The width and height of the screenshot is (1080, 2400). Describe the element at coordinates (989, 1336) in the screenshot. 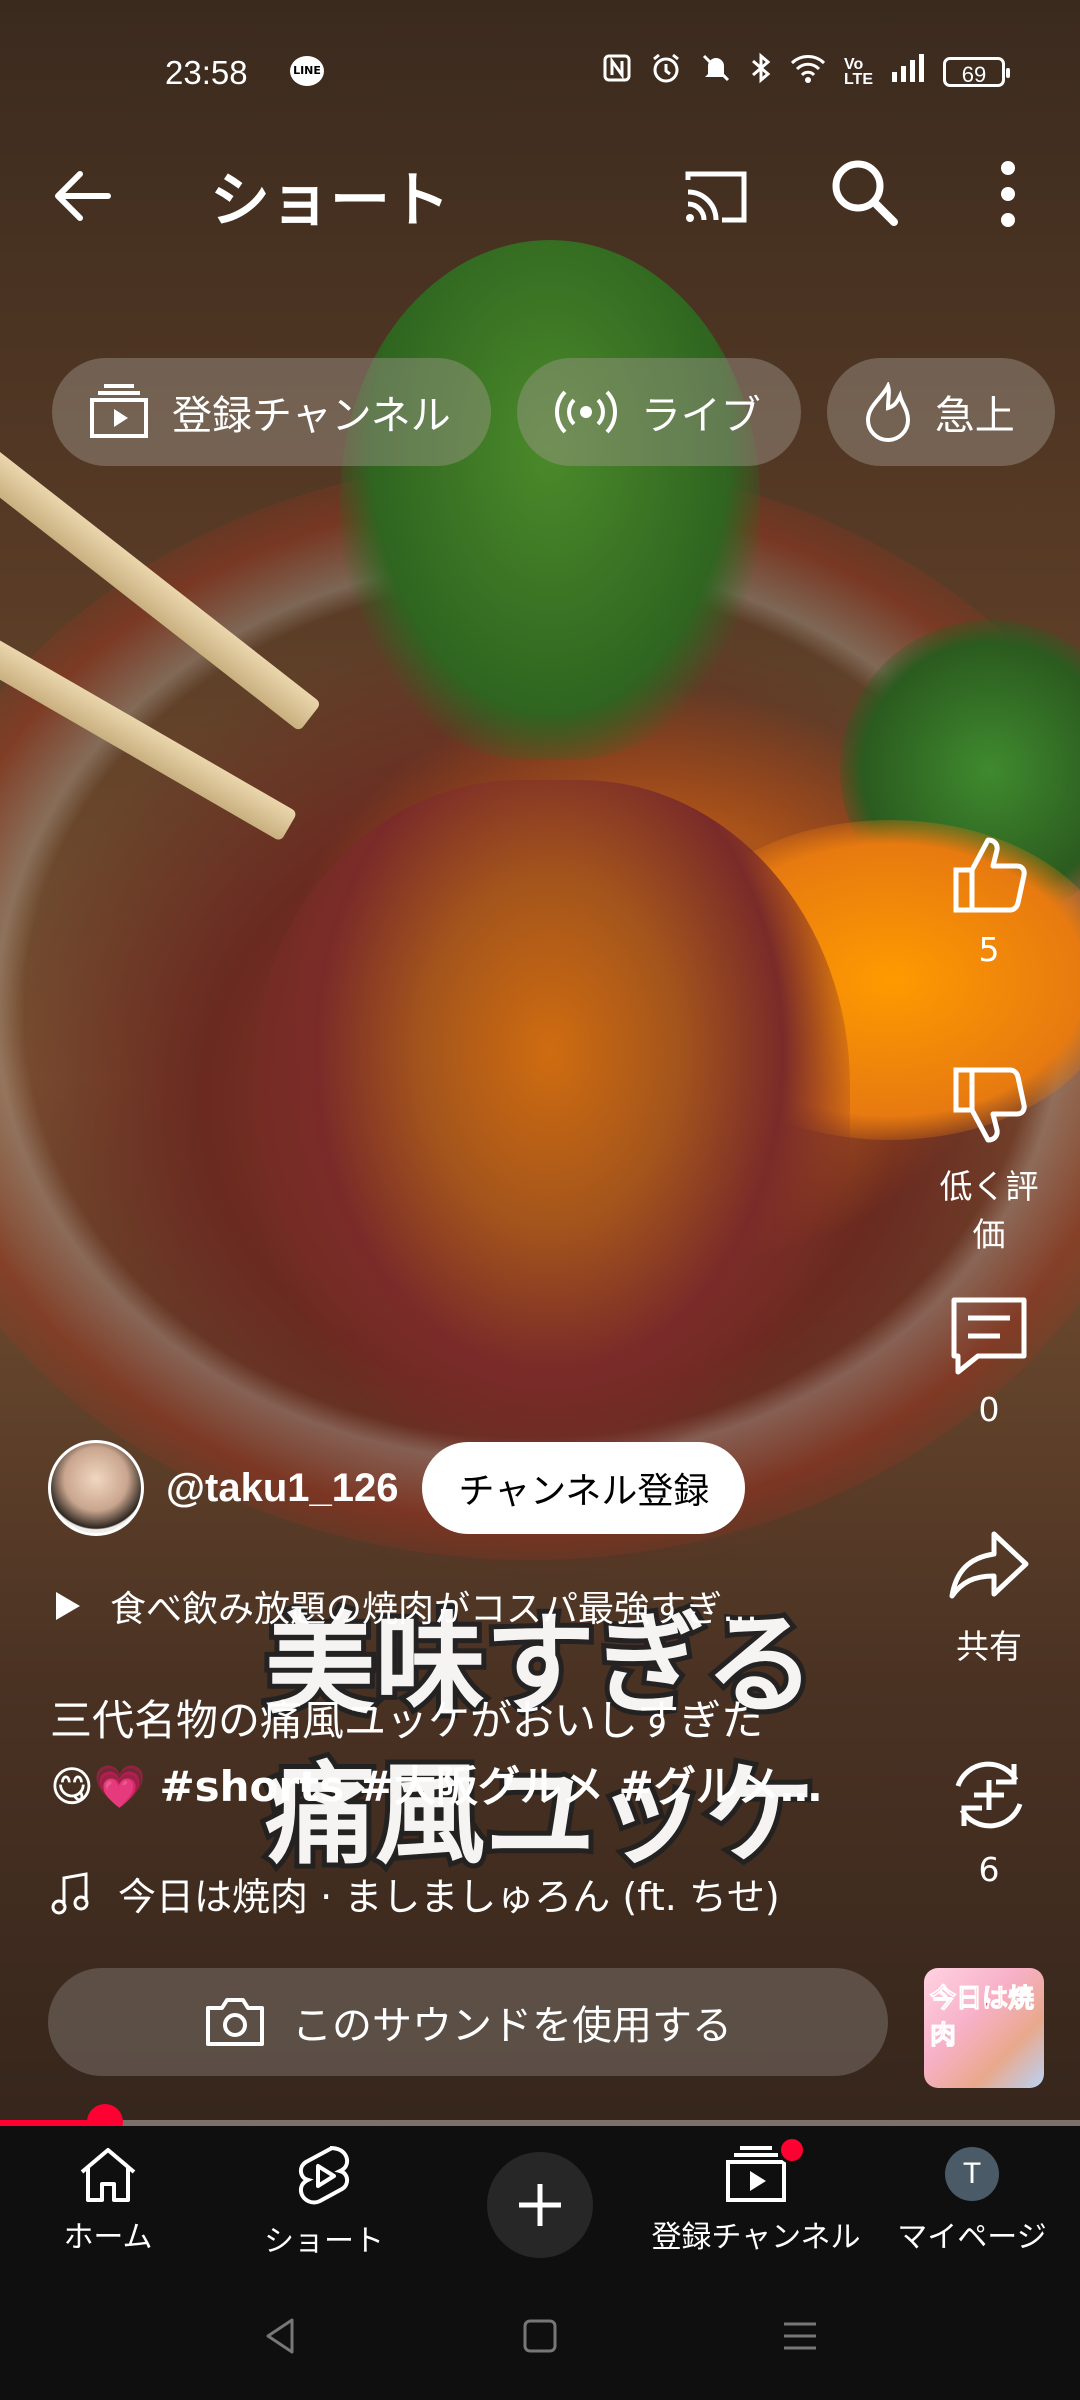

I see `comment-icon` at that location.